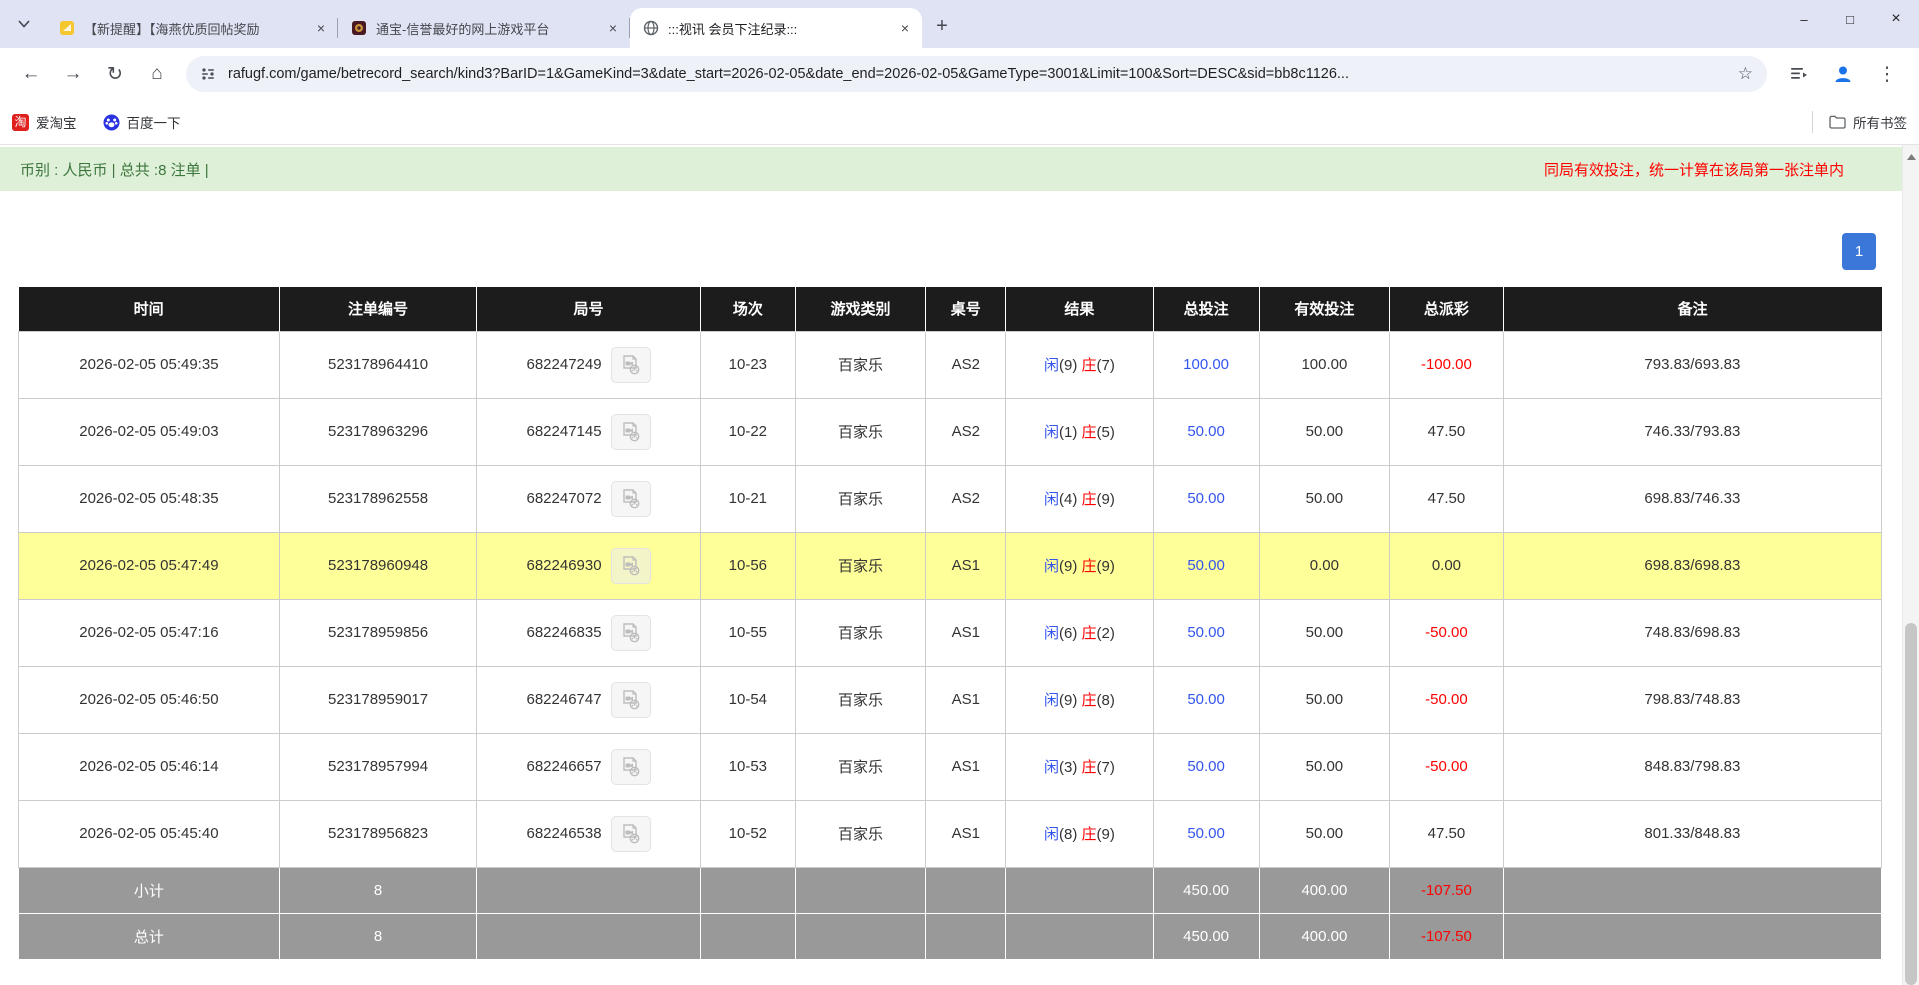 The image size is (1919, 985). What do you see at coordinates (208, 74) in the screenshot?
I see `site-info-icon` at bounding box center [208, 74].